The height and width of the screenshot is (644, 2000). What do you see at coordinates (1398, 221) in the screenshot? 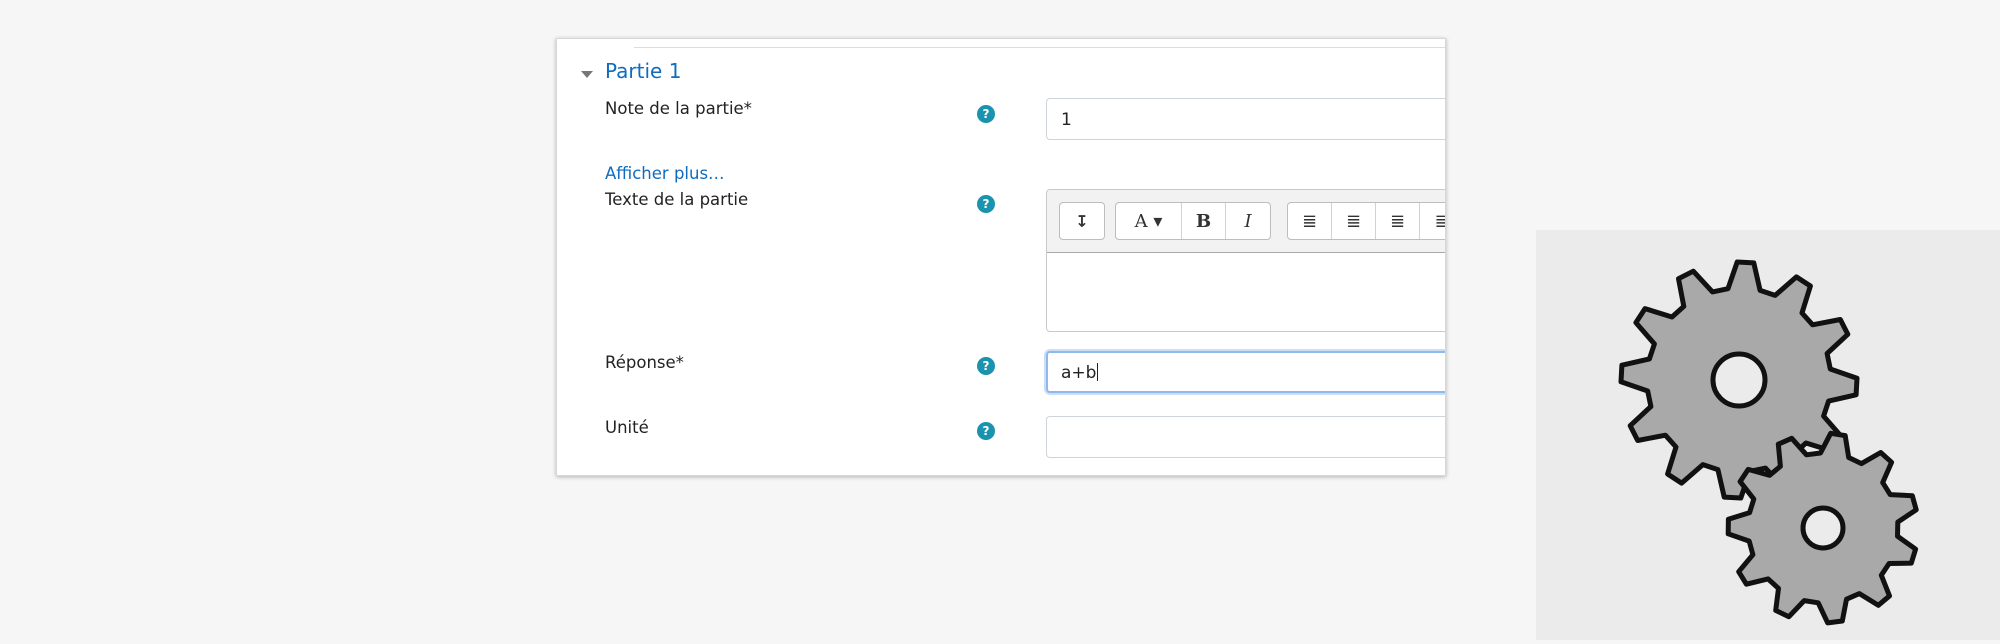
I see `outdent-icon: ≣` at bounding box center [1398, 221].